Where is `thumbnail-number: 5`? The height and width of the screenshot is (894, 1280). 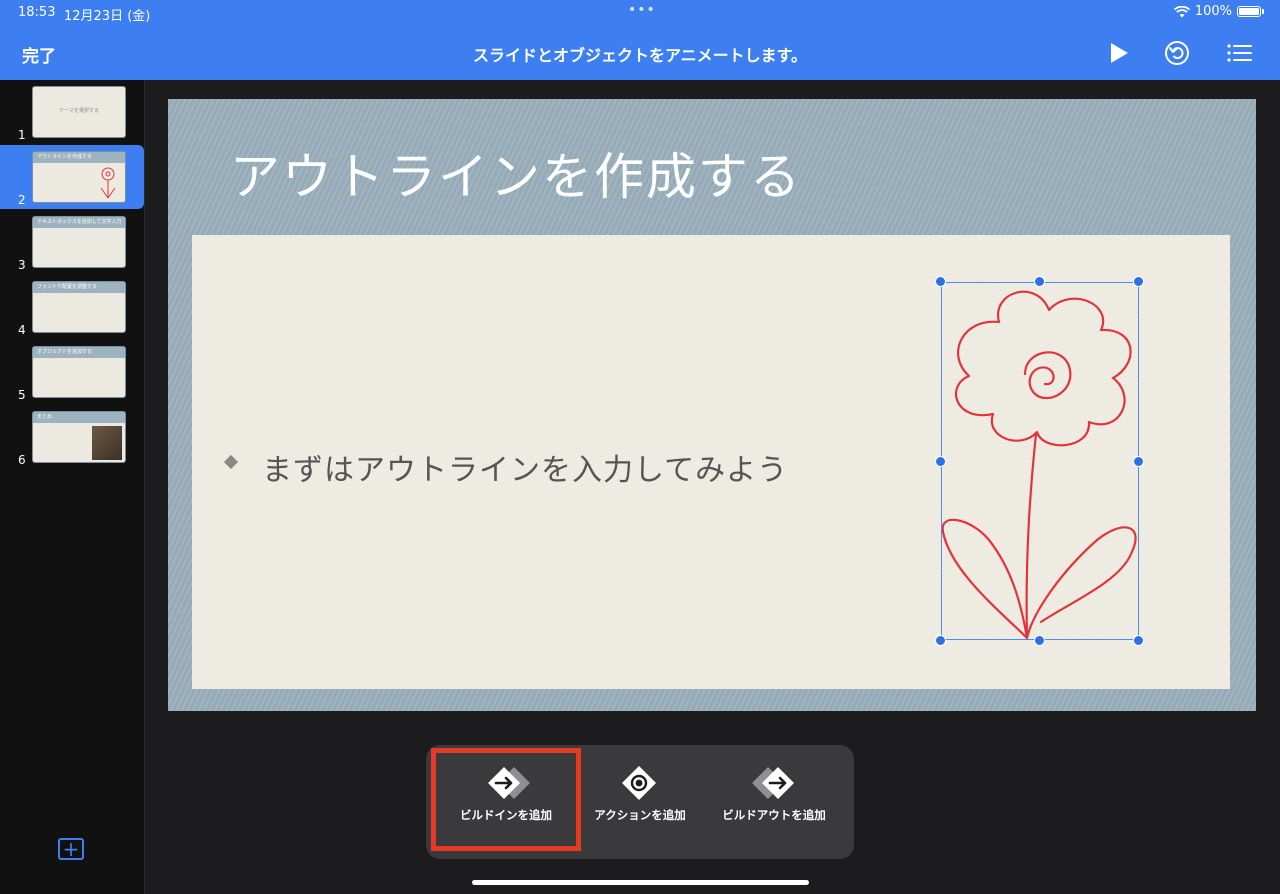
thumbnail-number: 5 is located at coordinates (22, 395).